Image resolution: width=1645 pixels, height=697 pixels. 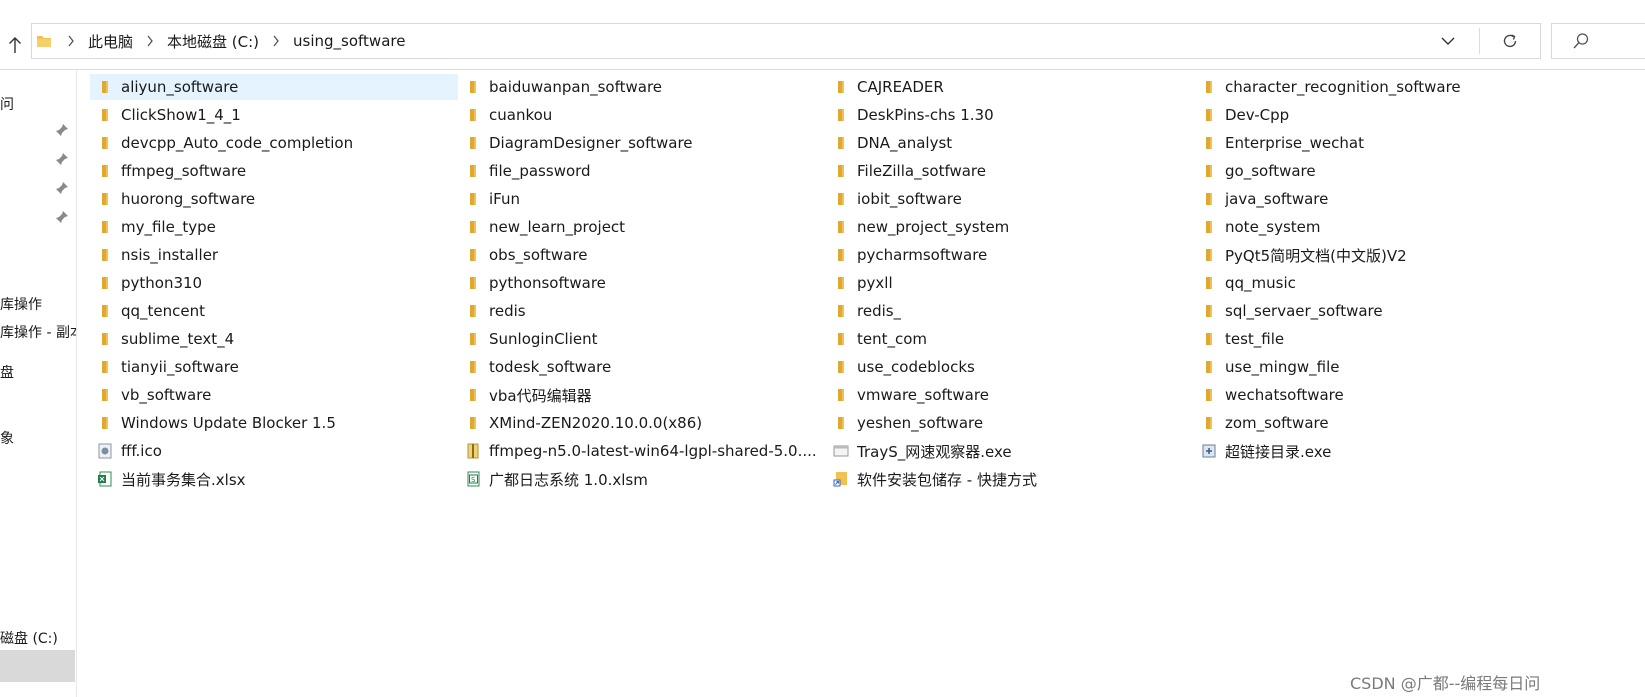 What do you see at coordinates (1010, 87) in the screenshot?
I see `folder-item: CAJREADER` at bounding box center [1010, 87].